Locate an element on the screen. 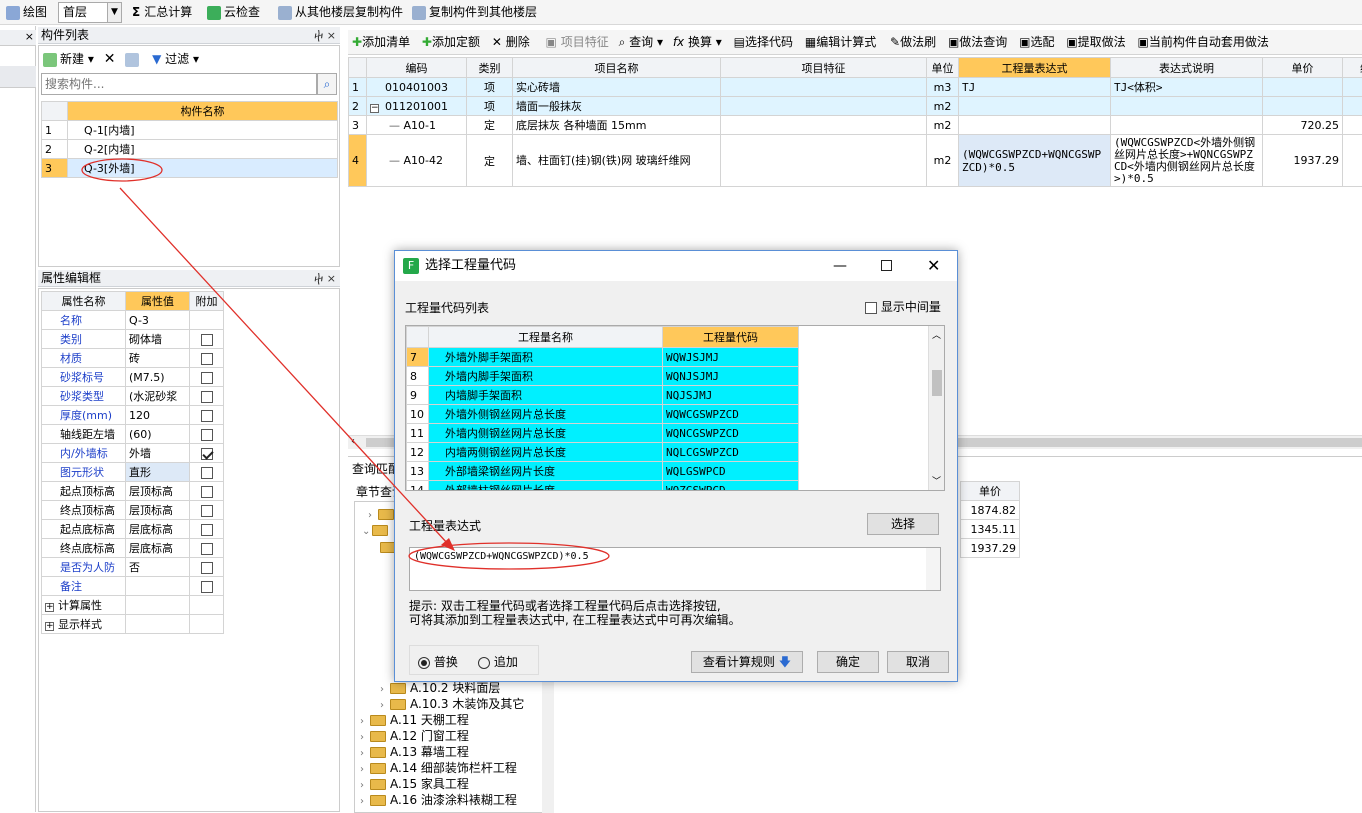 Image resolution: width=1362 pixels, height=813 pixels. code-row: 12内墙两侧钢丝网片总长度NQLCGSWPZCD is located at coordinates (603, 452).